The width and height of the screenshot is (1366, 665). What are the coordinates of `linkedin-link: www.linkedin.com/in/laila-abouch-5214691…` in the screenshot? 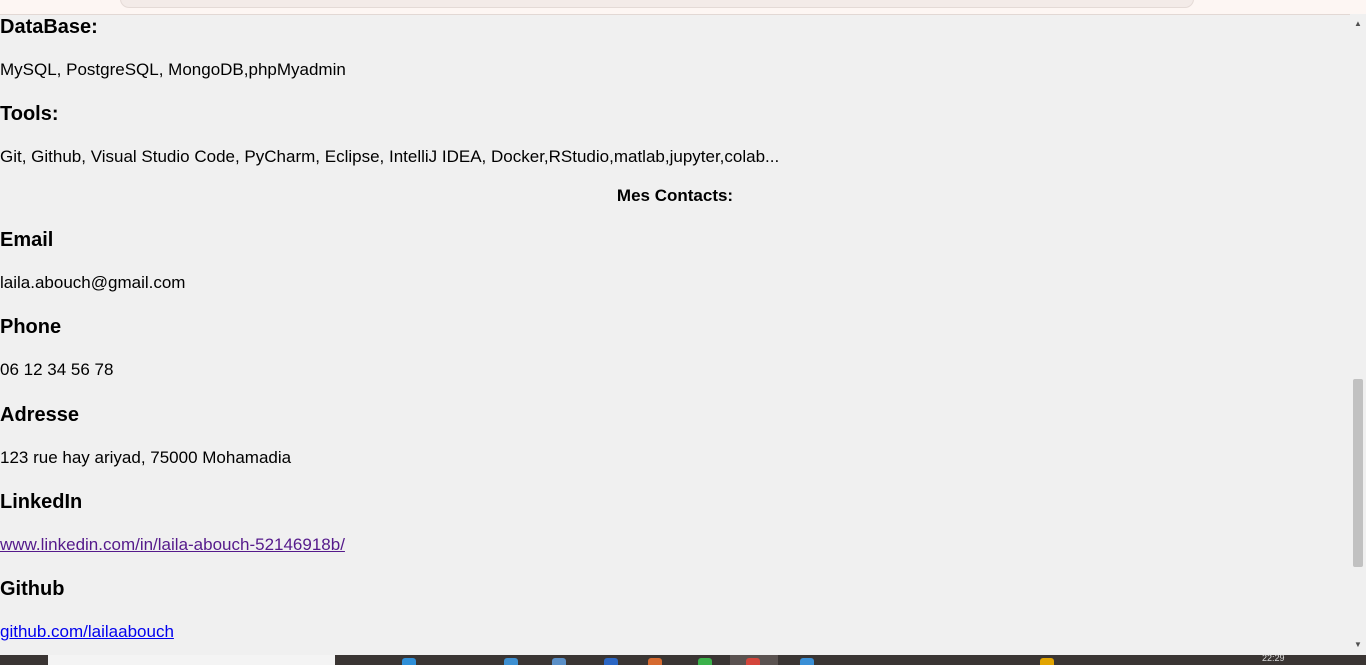 It's located at (172, 544).